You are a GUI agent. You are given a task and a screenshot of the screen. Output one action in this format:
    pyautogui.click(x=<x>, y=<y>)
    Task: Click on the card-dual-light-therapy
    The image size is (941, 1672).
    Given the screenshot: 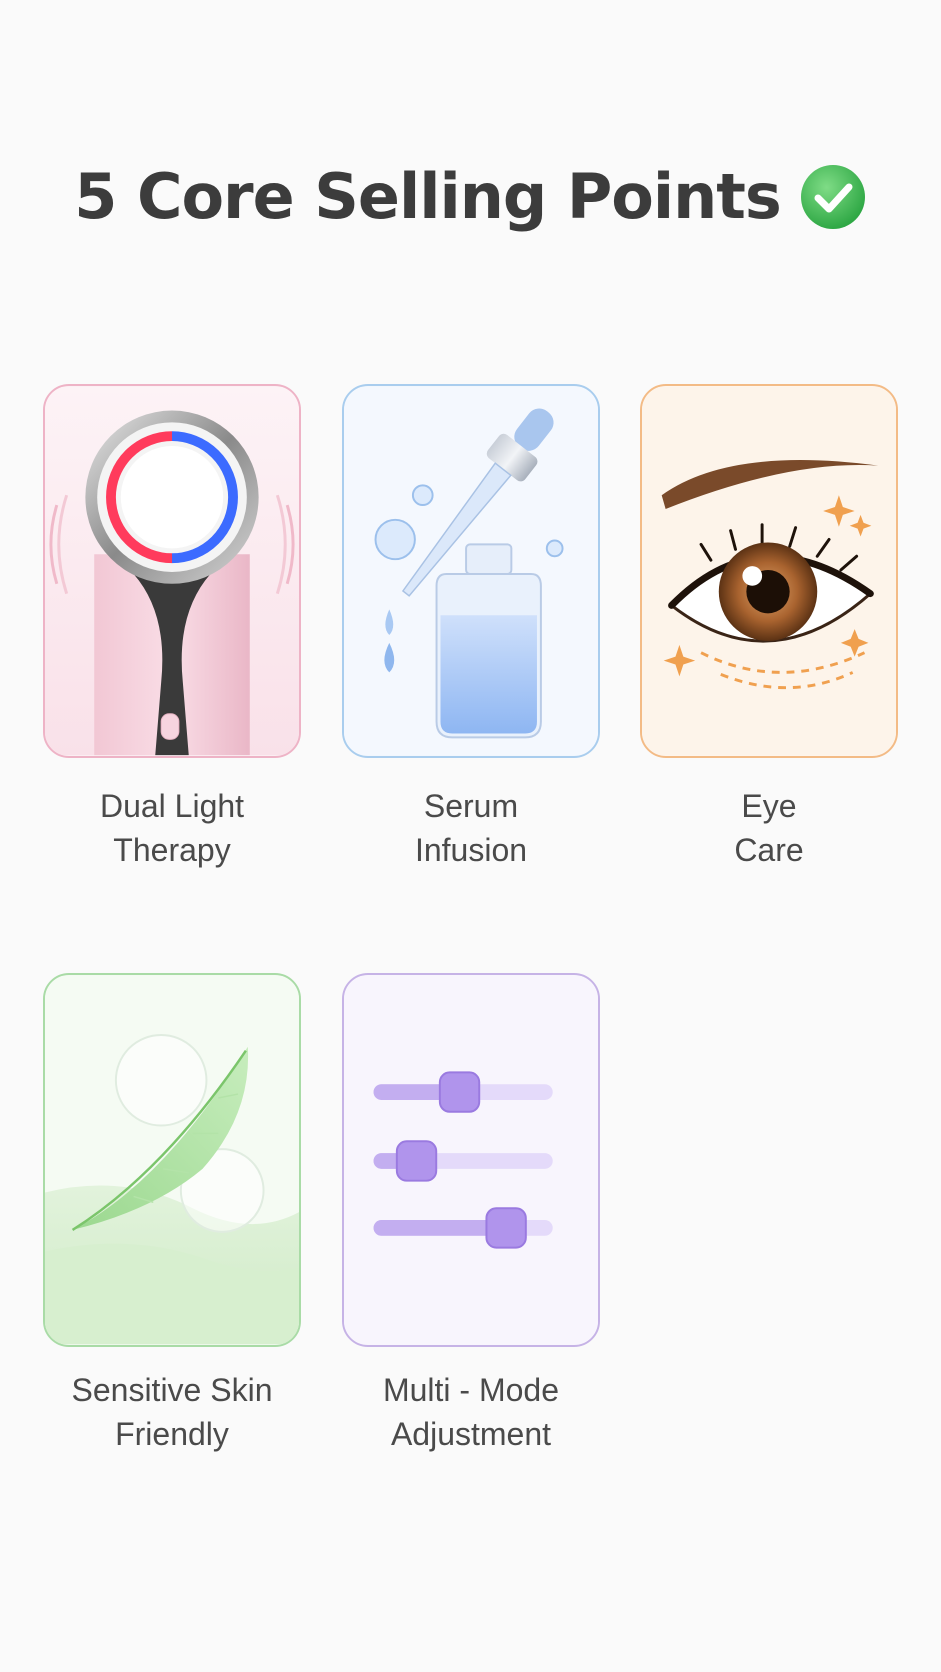 What is the action you would take?
    pyautogui.click(x=172, y=571)
    